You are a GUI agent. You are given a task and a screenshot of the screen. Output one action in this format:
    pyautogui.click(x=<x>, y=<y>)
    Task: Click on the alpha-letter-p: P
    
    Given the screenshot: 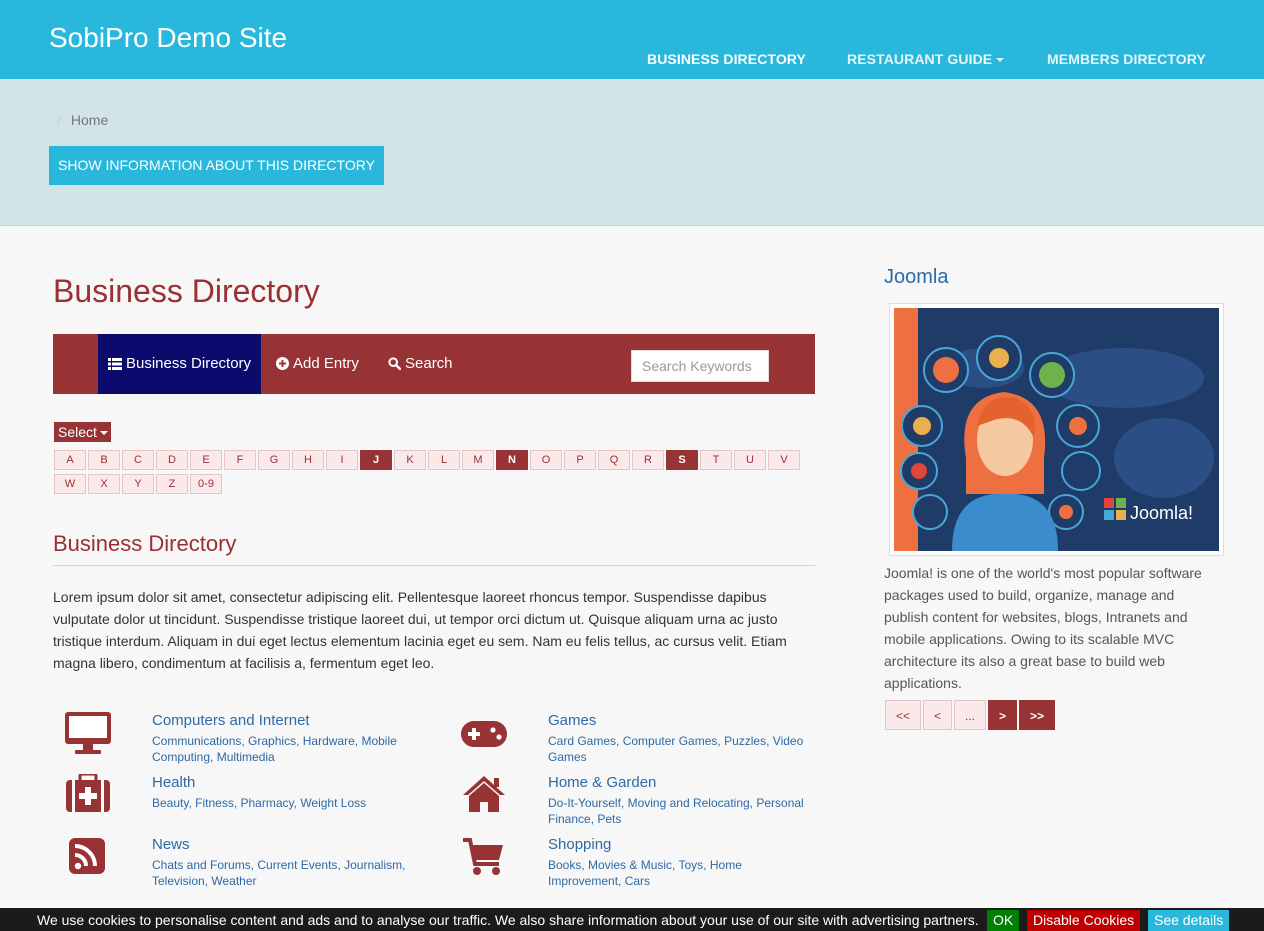 What is the action you would take?
    pyautogui.click(x=580, y=460)
    